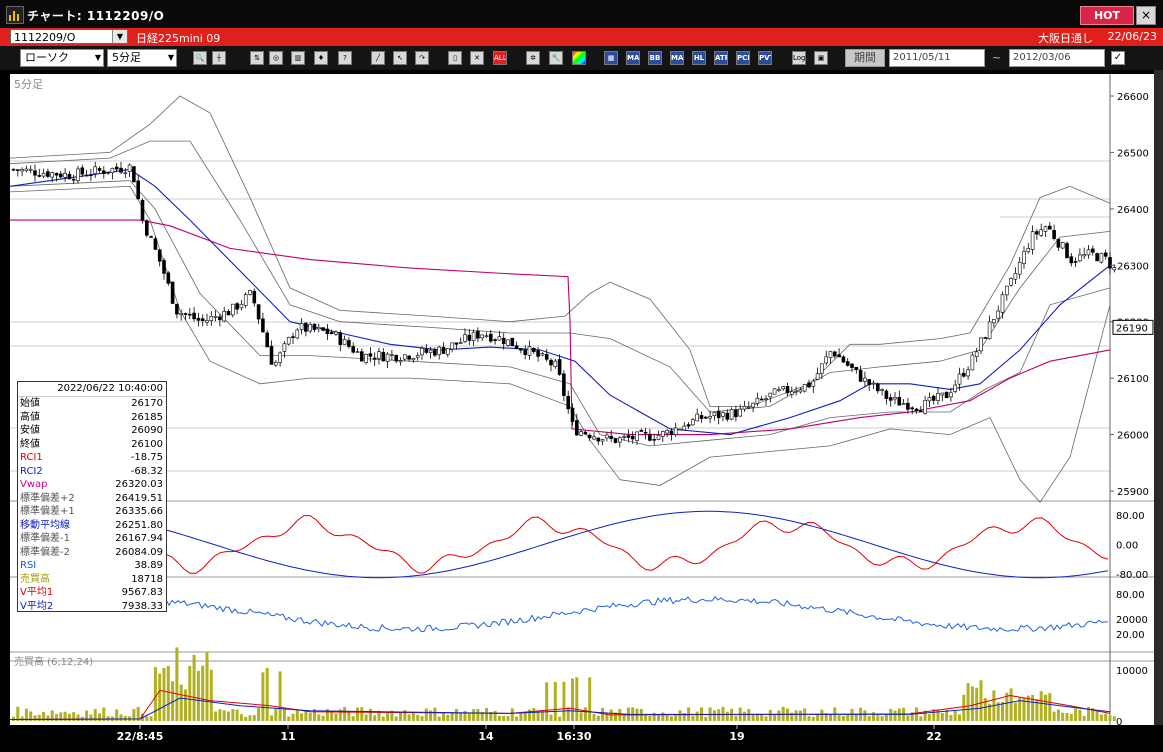 Image resolution: width=1163 pixels, height=752 pixels. What do you see at coordinates (799, 58) in the screenshot?
I see `log-icon: Log` at bounding box center [799, 58].